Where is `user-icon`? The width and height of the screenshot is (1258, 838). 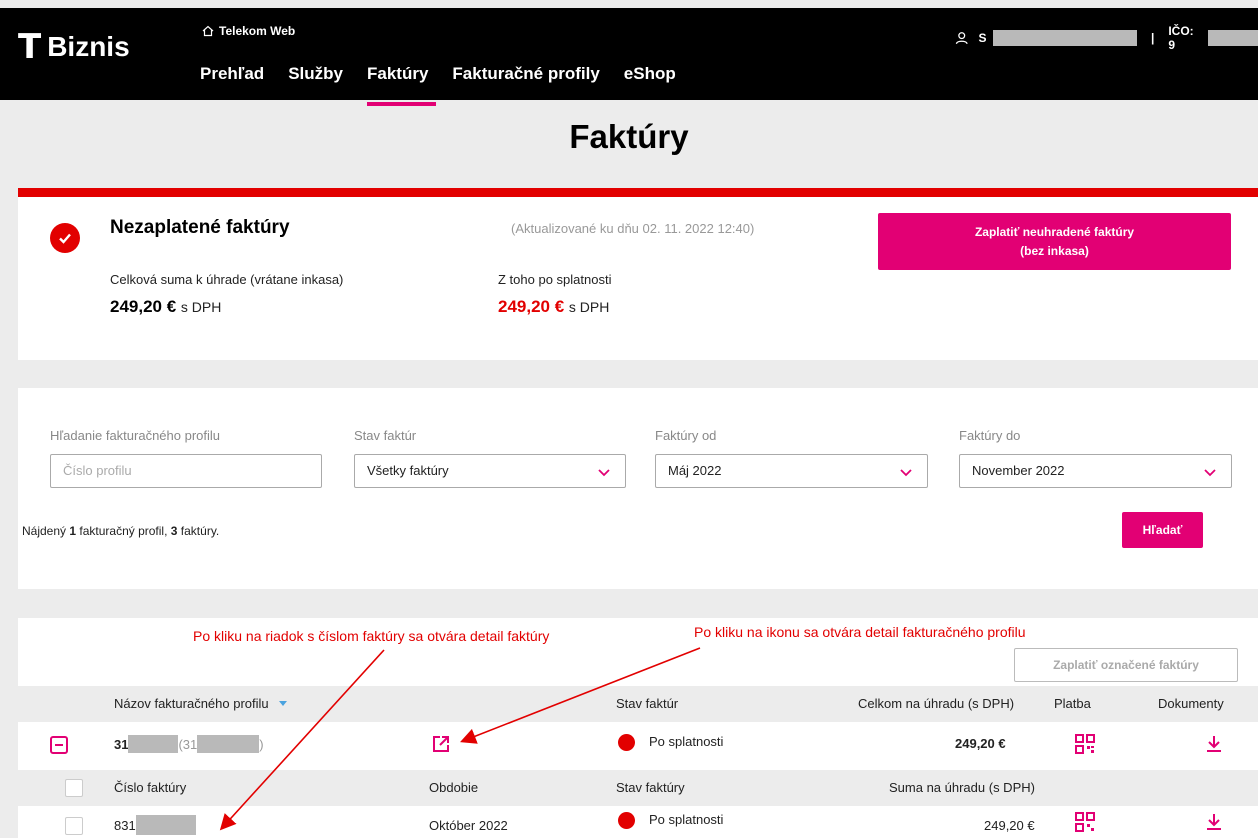
user-icon is located at coordinates (961, 38).